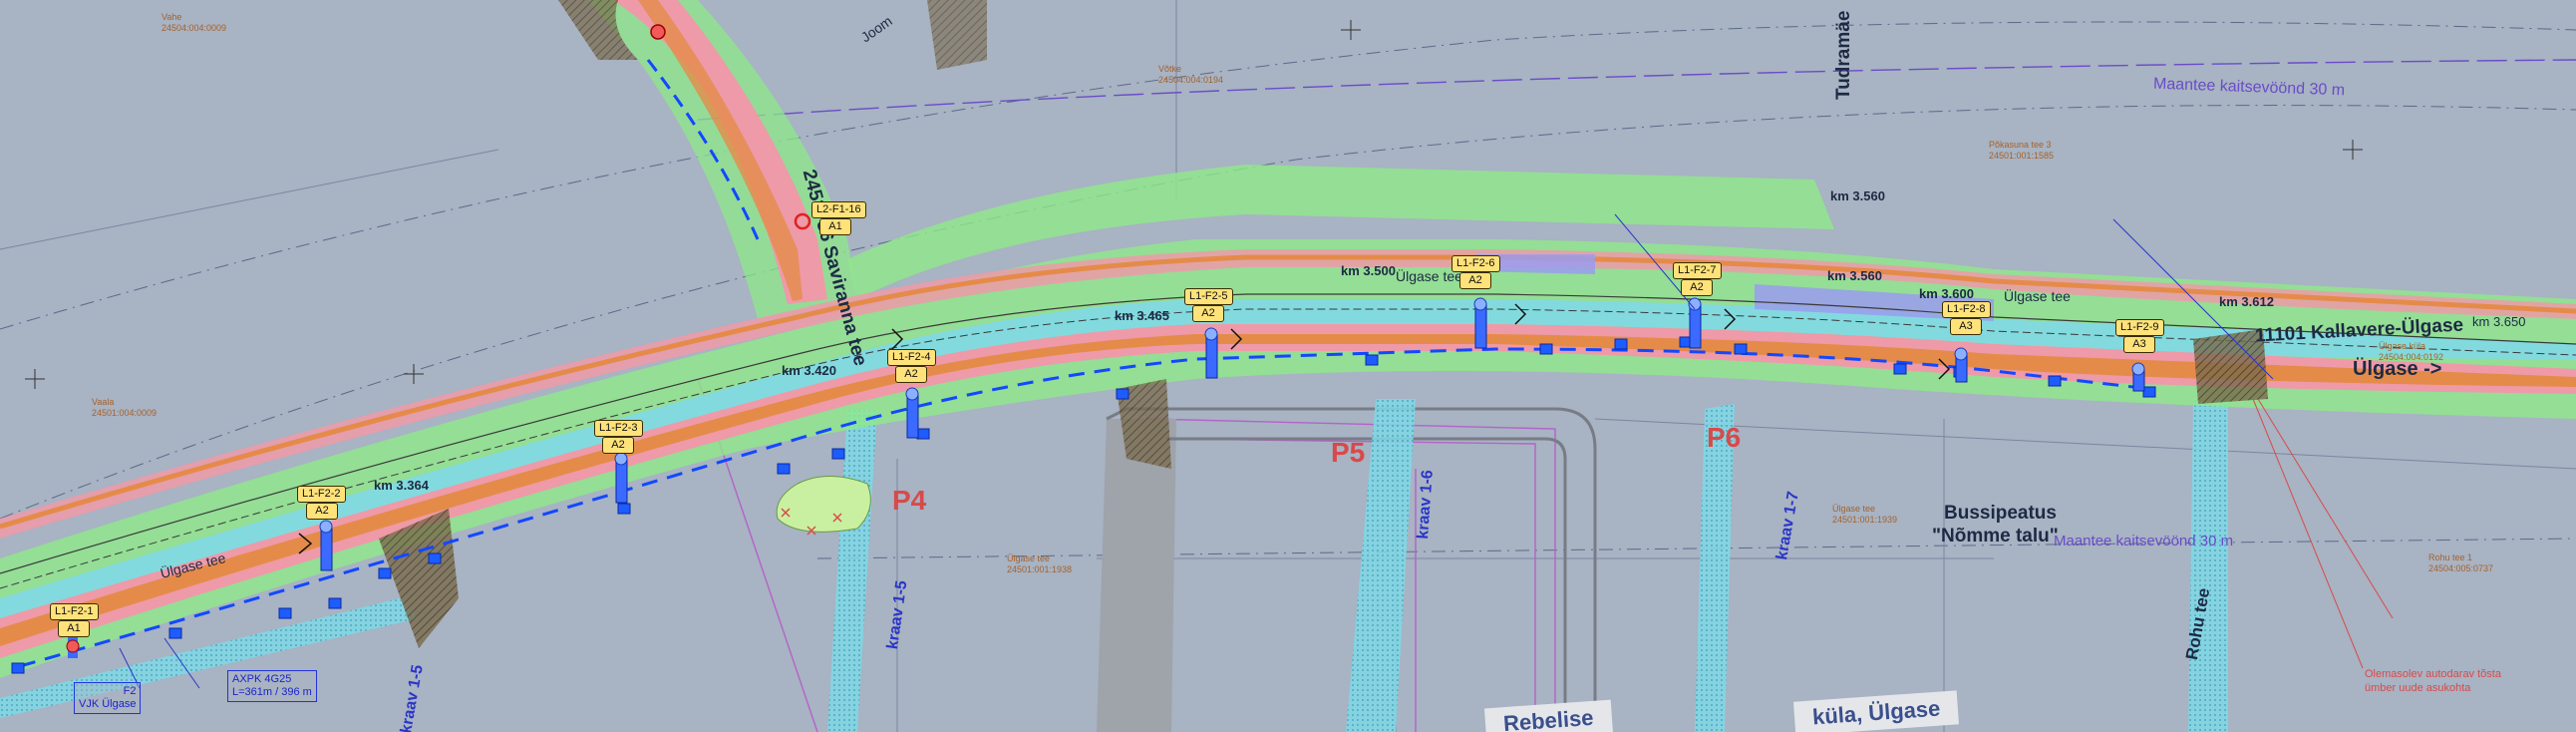 Image resolution: width=2576 pixels, height=732 pixels. I want to click on km-marker: km 3.650, so click(2499, 321).